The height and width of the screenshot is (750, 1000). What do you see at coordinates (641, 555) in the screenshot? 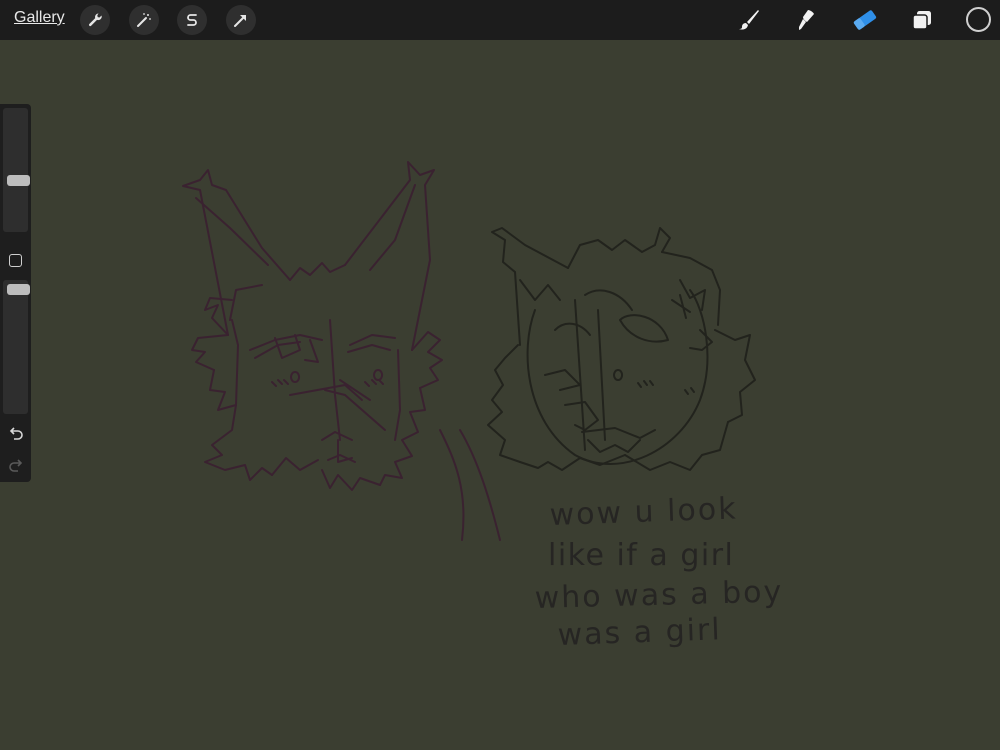
I see `note-line-2: like if a girl` at bounding box center [641, 555].